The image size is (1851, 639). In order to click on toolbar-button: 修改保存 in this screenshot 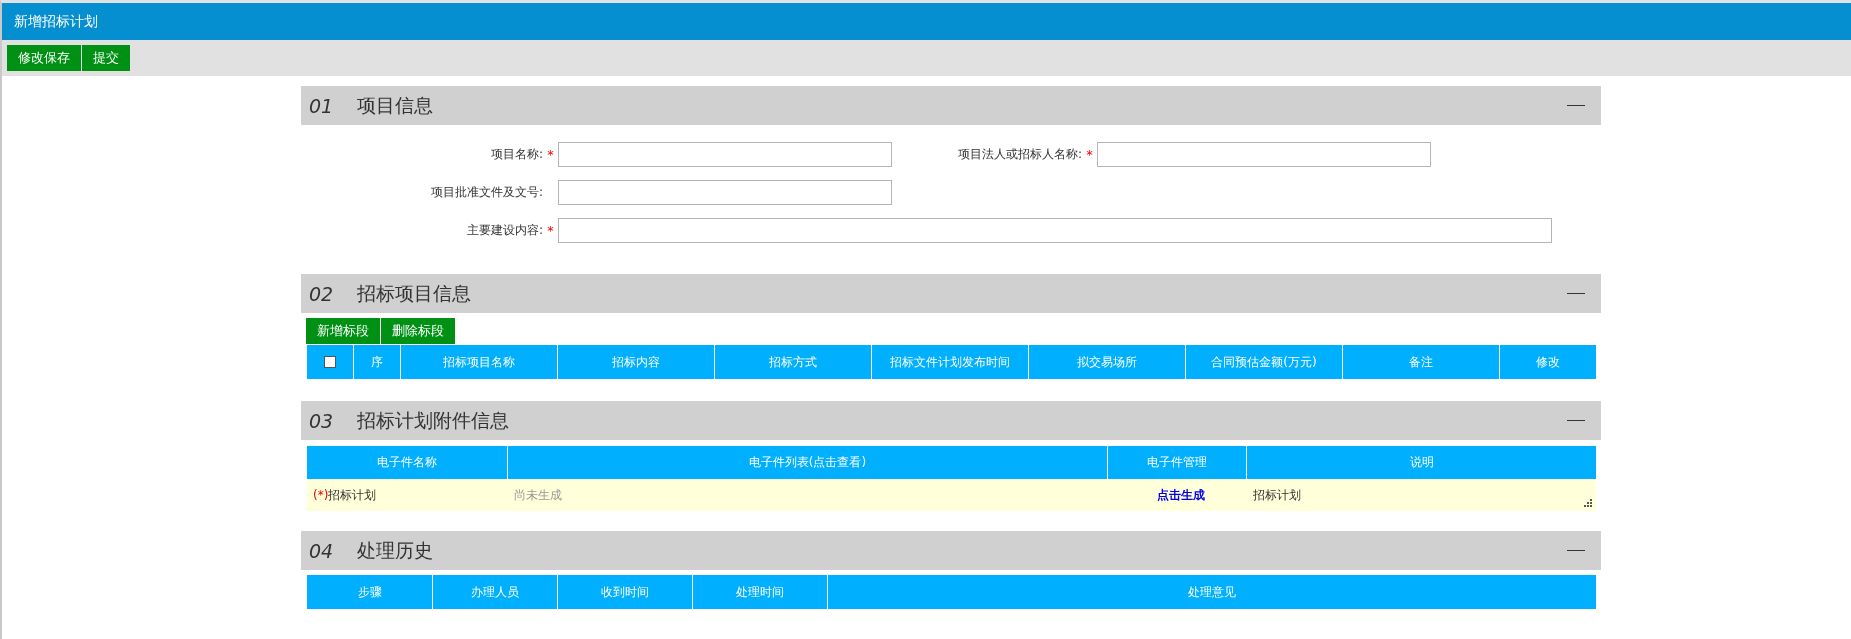, I will do `click(44, 58)`.